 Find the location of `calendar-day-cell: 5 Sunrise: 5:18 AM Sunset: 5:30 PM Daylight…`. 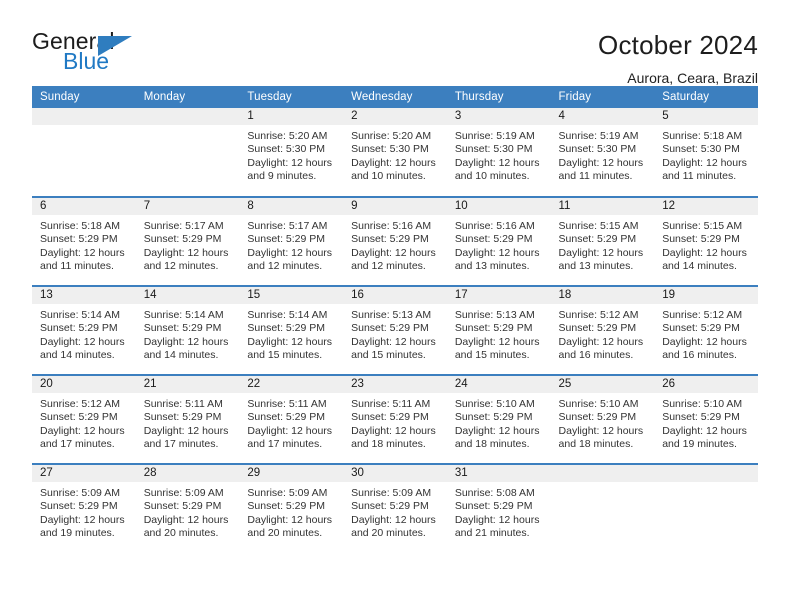

calendar-day-cell: 5 Sunrise: 5:18 AM Sunset: 5:30 PM Daylight… is located at coordinates (706, 152).